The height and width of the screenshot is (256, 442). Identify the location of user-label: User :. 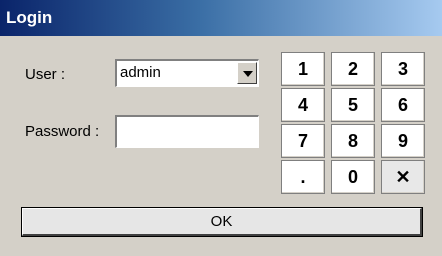
(45, 74).